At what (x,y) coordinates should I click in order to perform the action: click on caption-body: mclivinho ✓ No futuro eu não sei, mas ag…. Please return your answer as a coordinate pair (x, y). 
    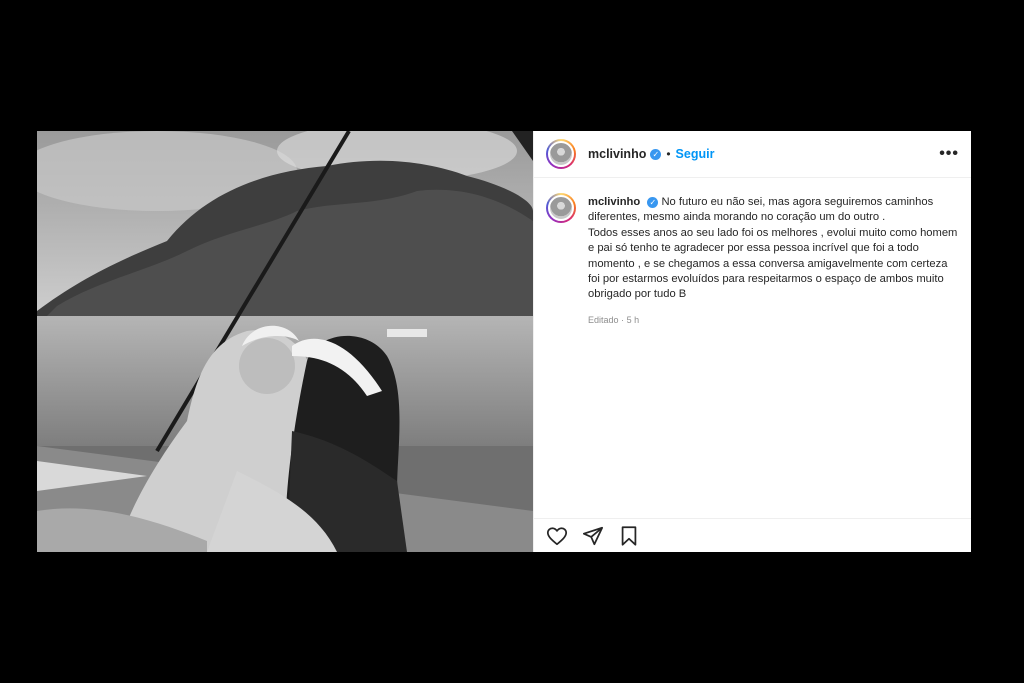
    Looking at the image, I should click on (773, 260).